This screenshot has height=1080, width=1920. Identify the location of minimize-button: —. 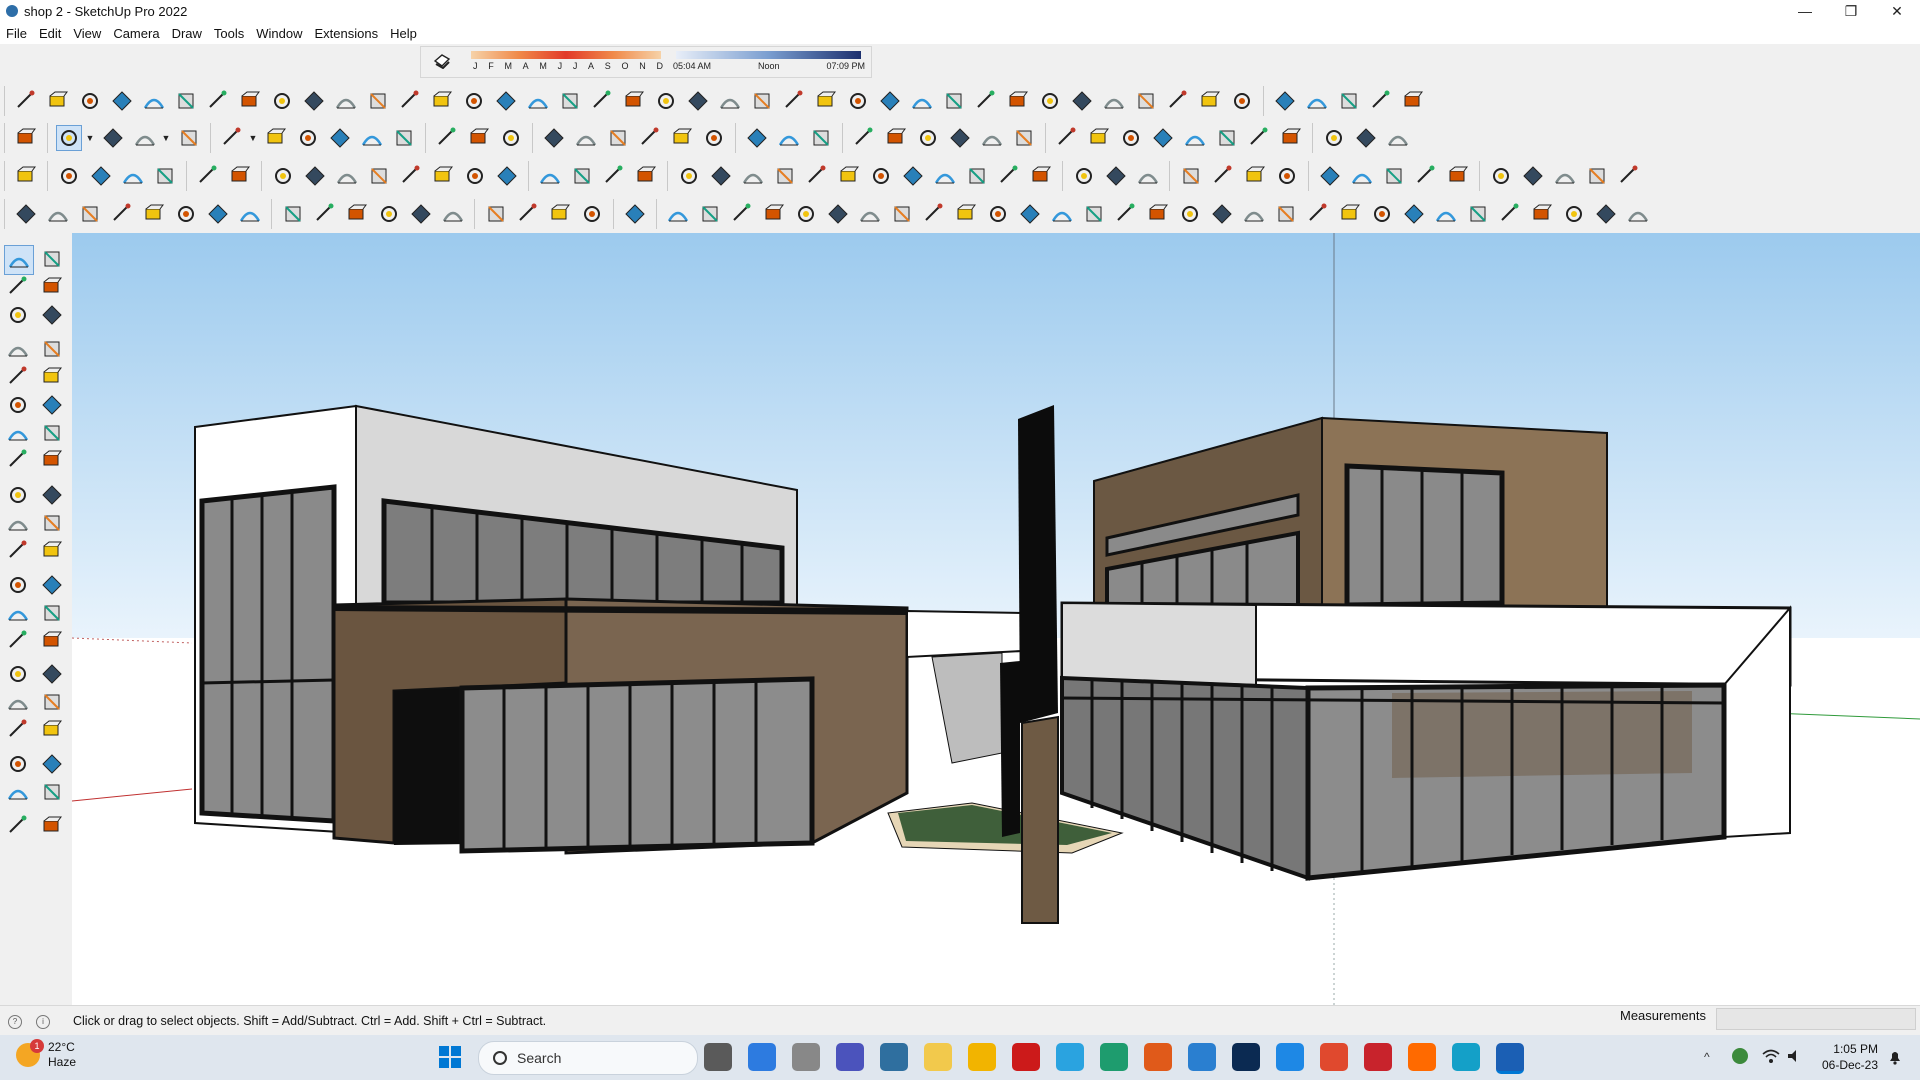
(1805, 11).